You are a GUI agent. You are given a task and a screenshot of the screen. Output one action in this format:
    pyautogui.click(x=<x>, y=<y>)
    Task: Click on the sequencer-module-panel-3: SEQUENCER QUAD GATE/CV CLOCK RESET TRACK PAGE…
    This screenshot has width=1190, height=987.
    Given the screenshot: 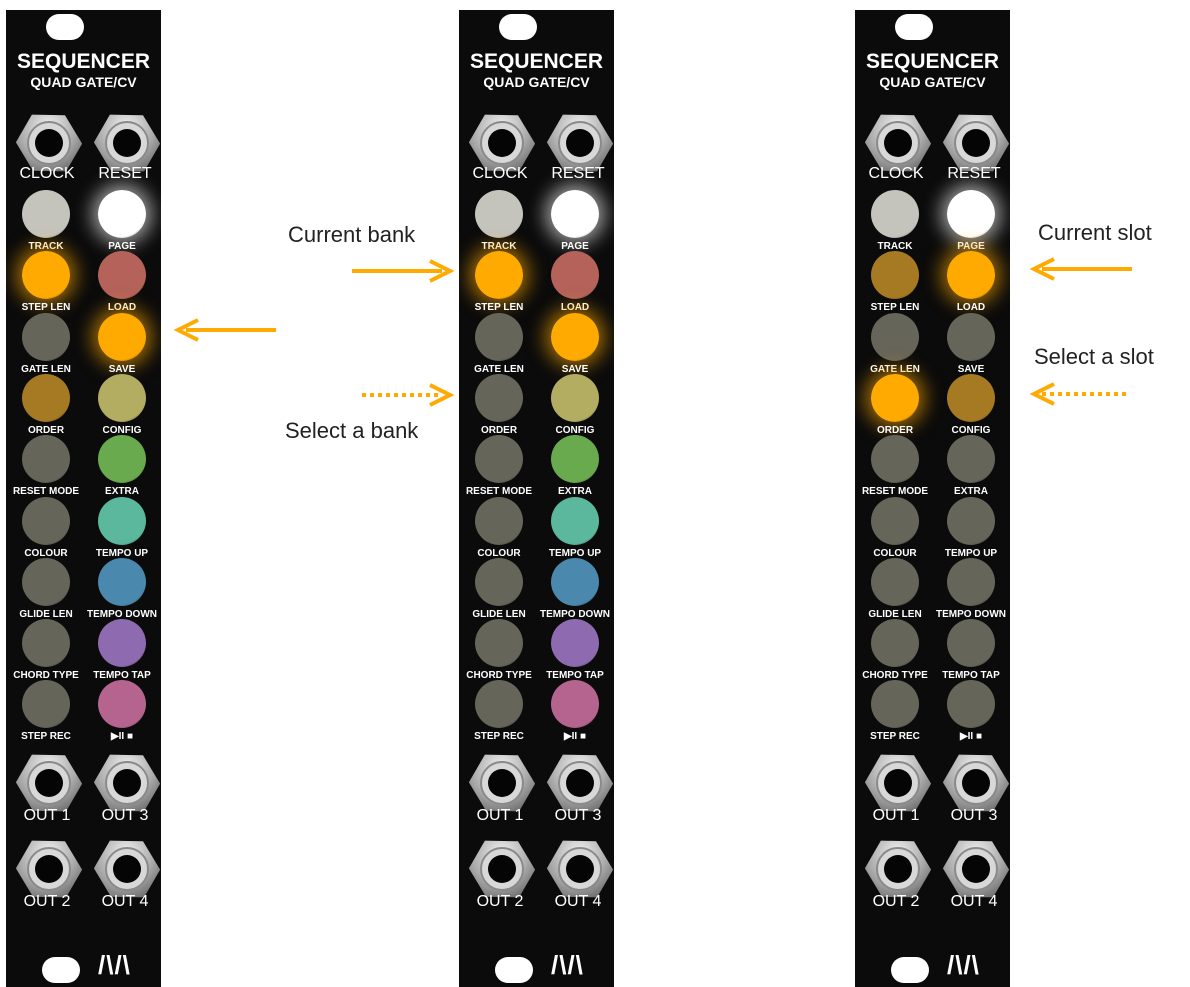 What is the action you would take?
    pyautogui.click(x=932, y=498)
    